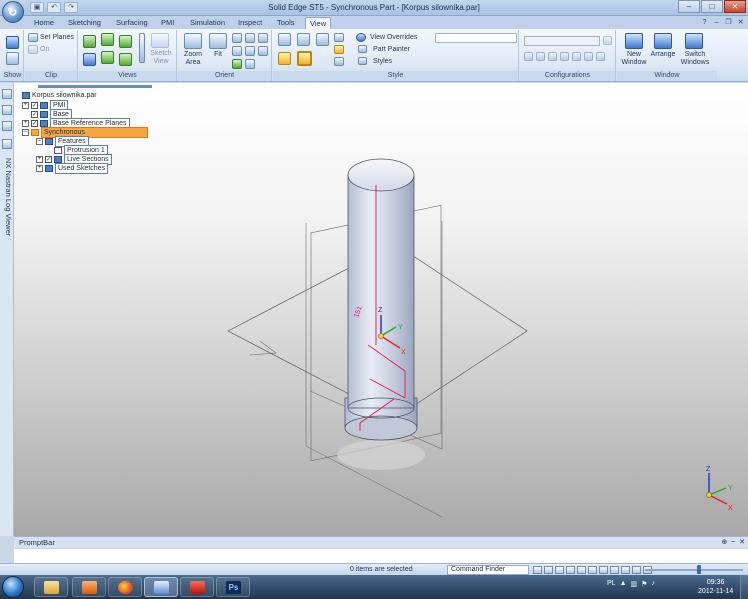 This screenshot has width=748, height=599. I want to click on minimize-icon: –, so click(733, 542).